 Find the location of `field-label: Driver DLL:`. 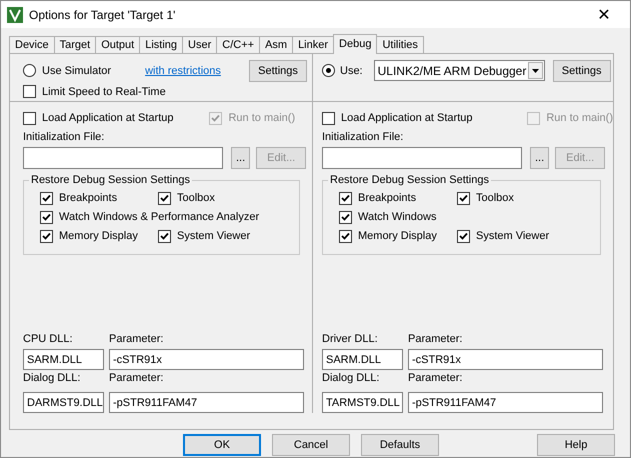

field-label: Driver DLL: is located at coordinates (350, 339).